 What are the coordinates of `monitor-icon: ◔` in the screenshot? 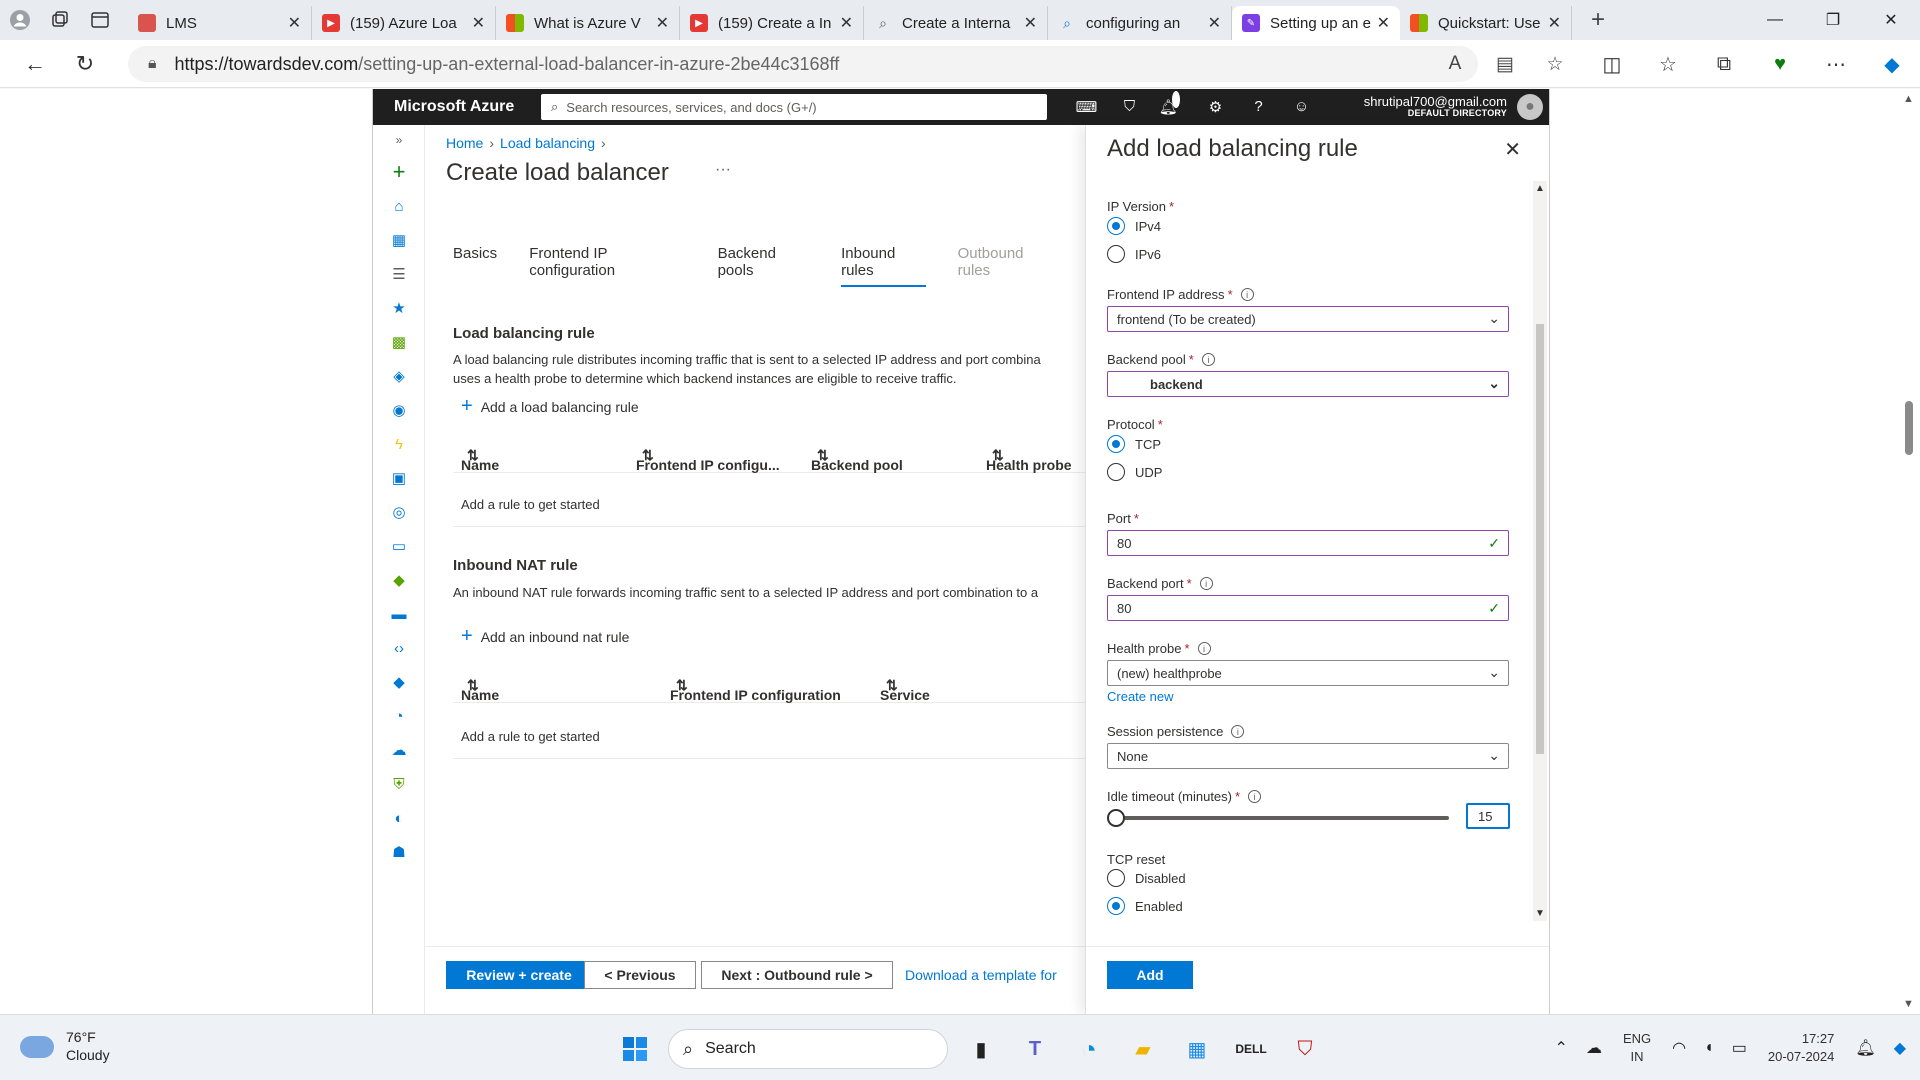 It's located at (399, 716).